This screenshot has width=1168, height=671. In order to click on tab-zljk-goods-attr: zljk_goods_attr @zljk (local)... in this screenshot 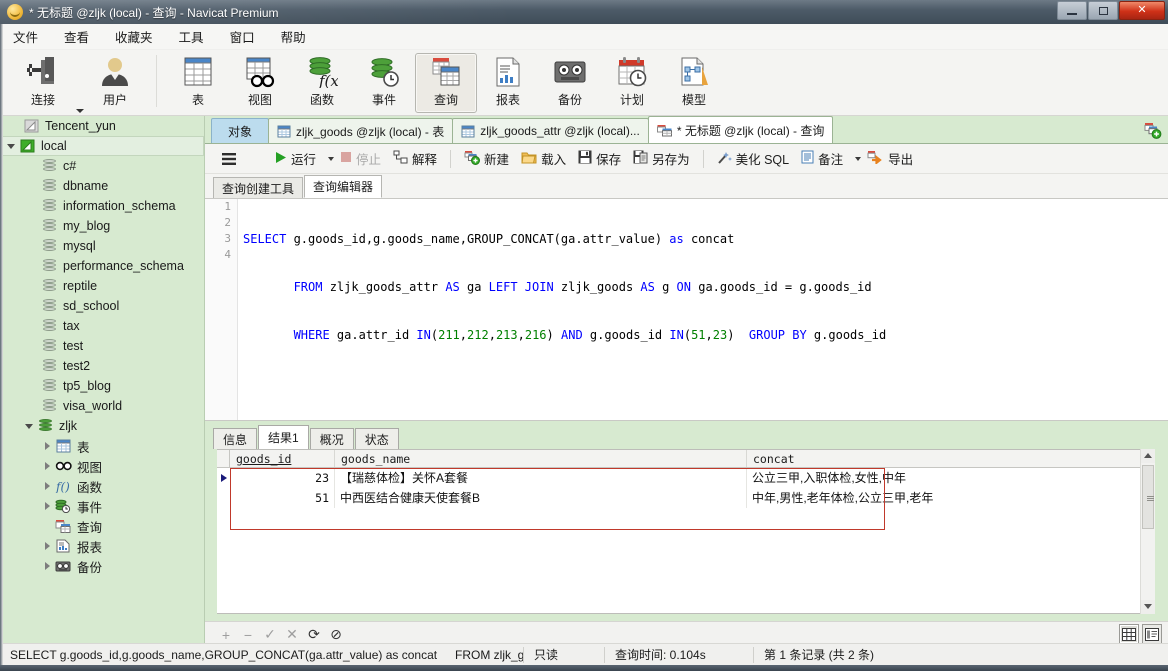, I will do `click(550, 130)`.